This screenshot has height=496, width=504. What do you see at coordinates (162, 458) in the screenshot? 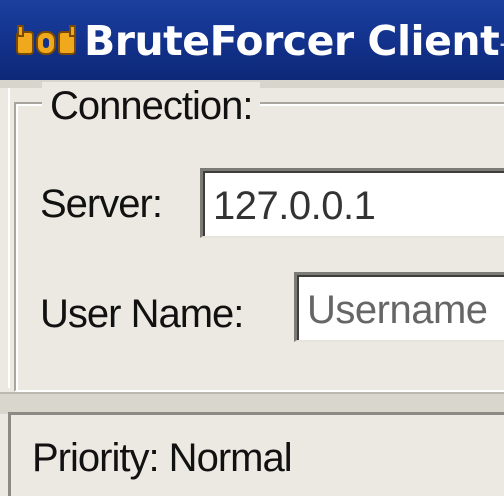
I see `priority-status: Priority: Normal` at bounding box center [162, 458].